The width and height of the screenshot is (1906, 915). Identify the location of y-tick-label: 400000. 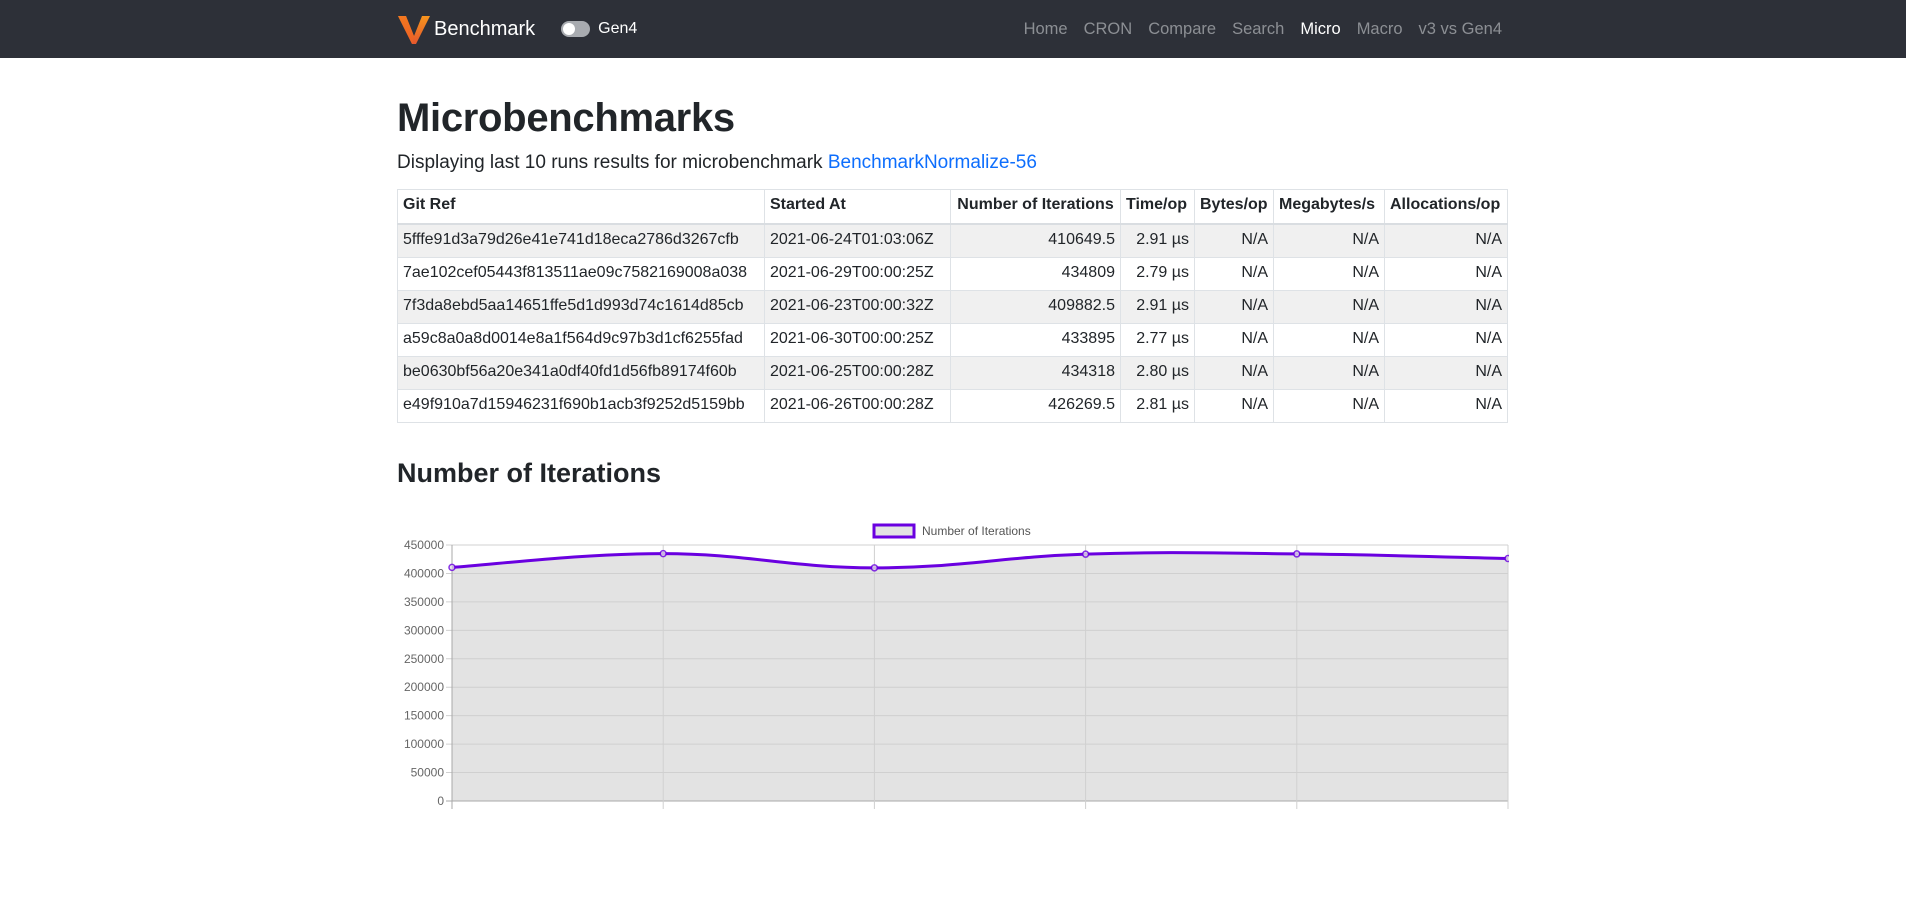
(424, 574).